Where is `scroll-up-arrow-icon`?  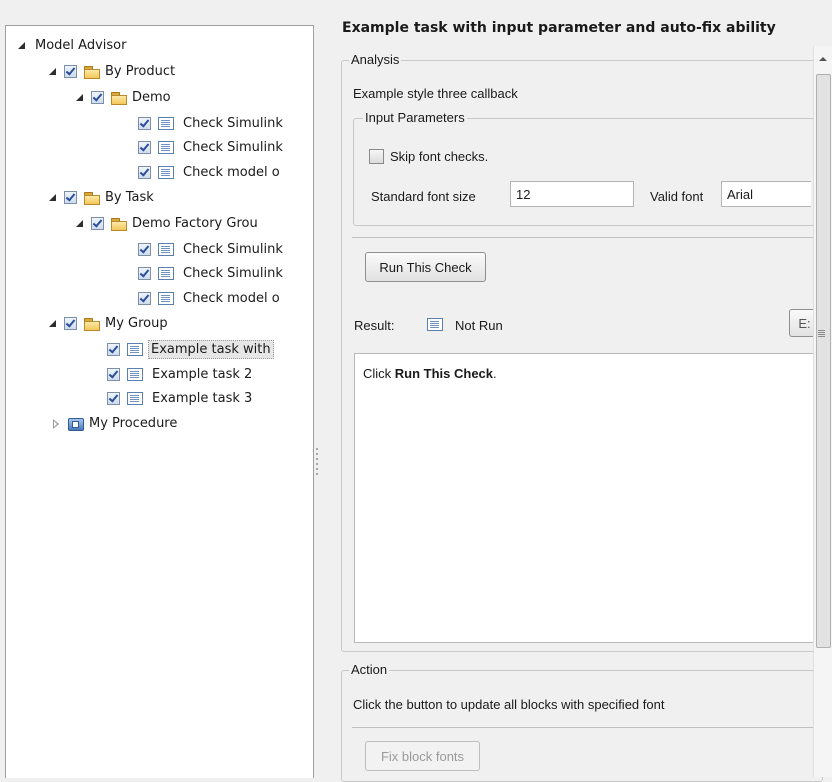
scroll-up-arrow-icon is located at coordinates (823, 59).